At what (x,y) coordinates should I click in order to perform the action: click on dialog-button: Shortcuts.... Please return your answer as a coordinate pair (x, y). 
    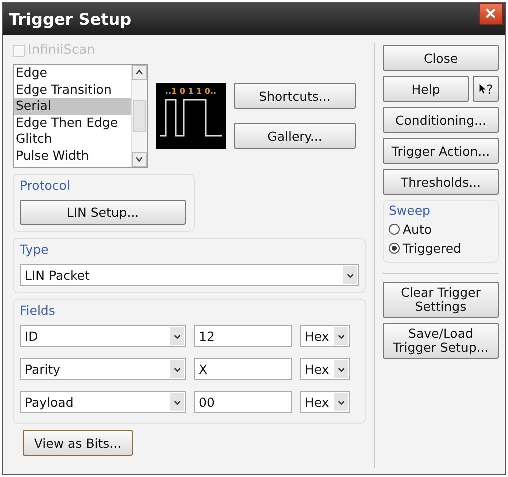
    Looking at the image, I should click on (295, 96).